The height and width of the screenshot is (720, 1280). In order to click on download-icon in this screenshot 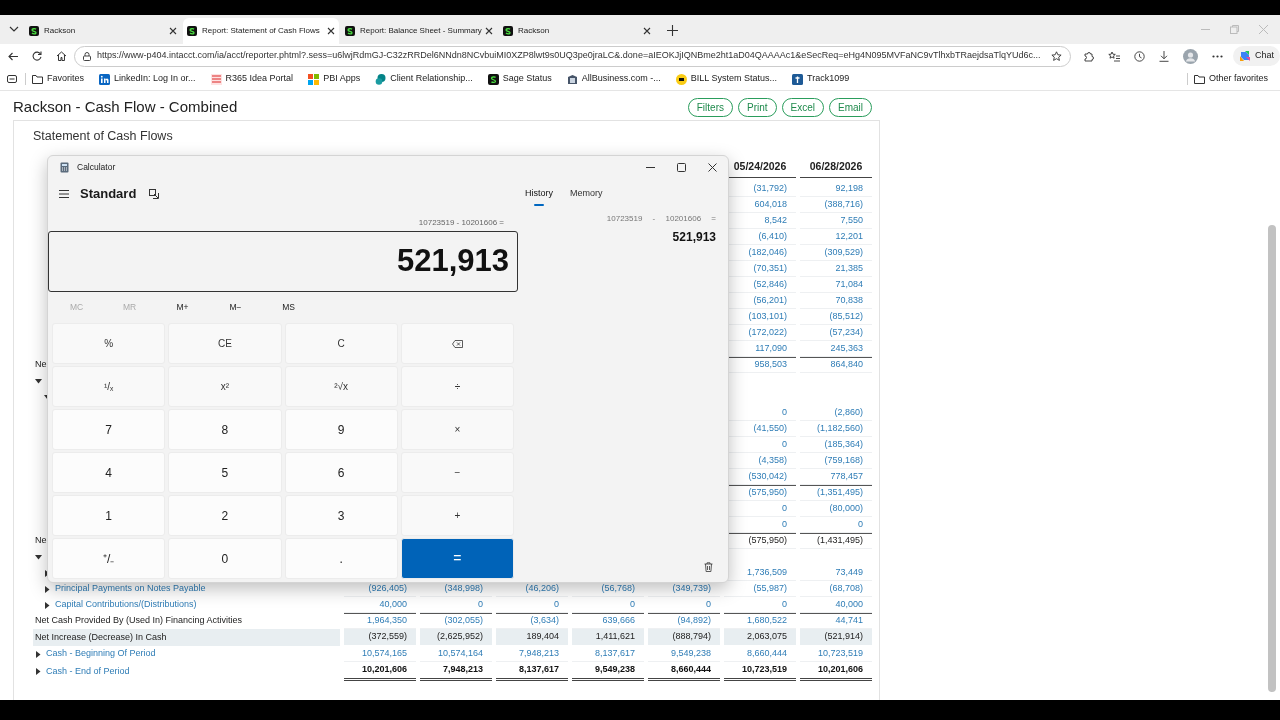, I will do `click(1164, 56)`.